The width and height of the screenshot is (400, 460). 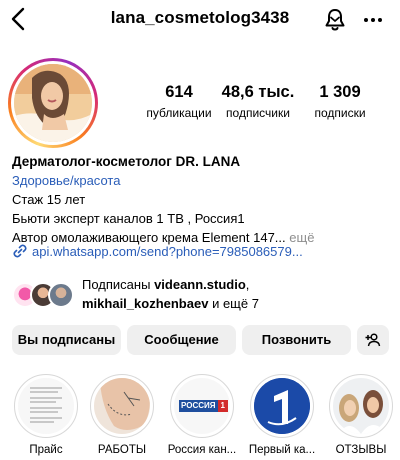 I want to click on bio-category: Здоровье/красота, so click(x=202, y=180).